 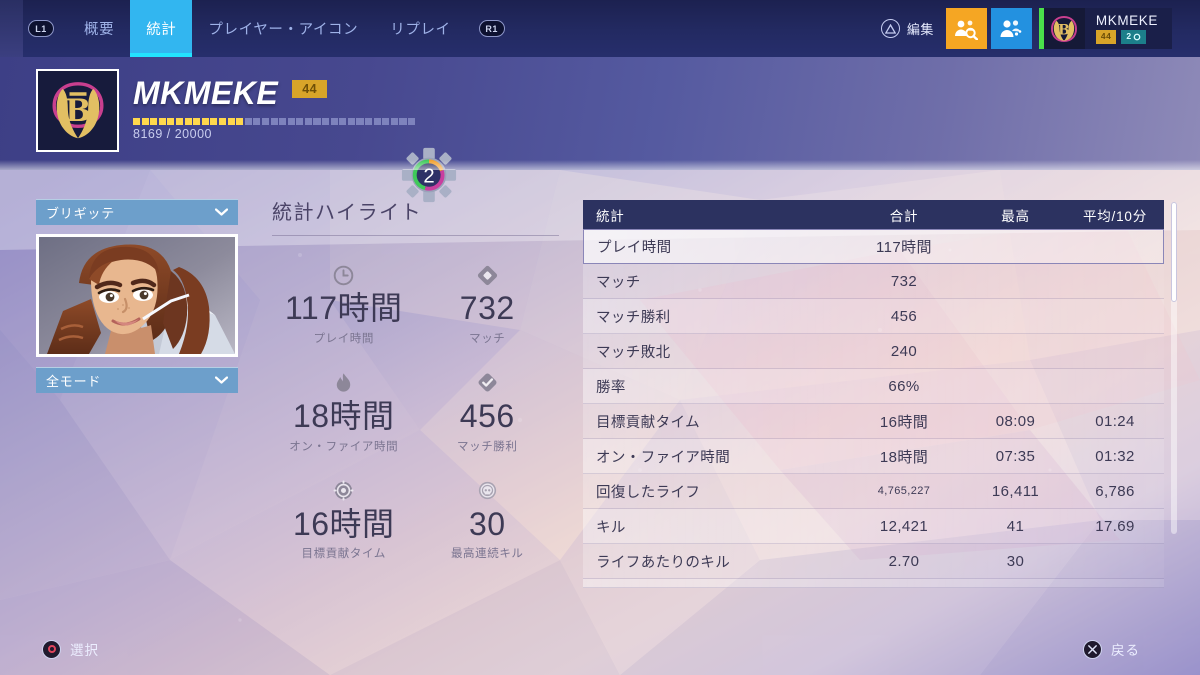 I want to click on player-card-name: MKMEKE, so click(x=1126, y=21).